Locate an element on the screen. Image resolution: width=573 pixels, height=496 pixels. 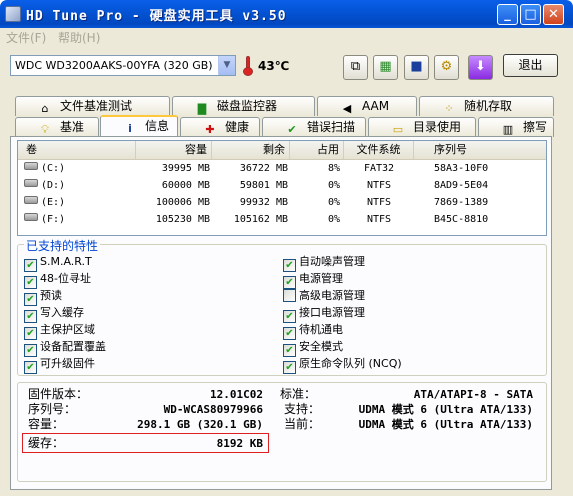
volume-name: (D:) is located at coordinates (44, 185).